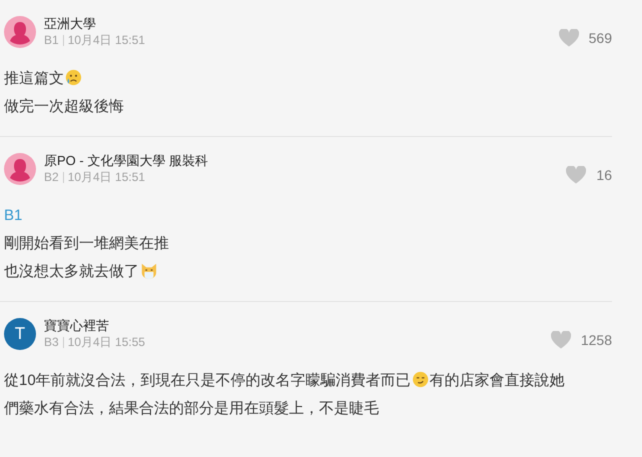 Image resolution: width=642 pixels, height=457 pixels. Describe the element at coordinates (73, 77) in the screenshot. I see `sad-face-icon` at that location.